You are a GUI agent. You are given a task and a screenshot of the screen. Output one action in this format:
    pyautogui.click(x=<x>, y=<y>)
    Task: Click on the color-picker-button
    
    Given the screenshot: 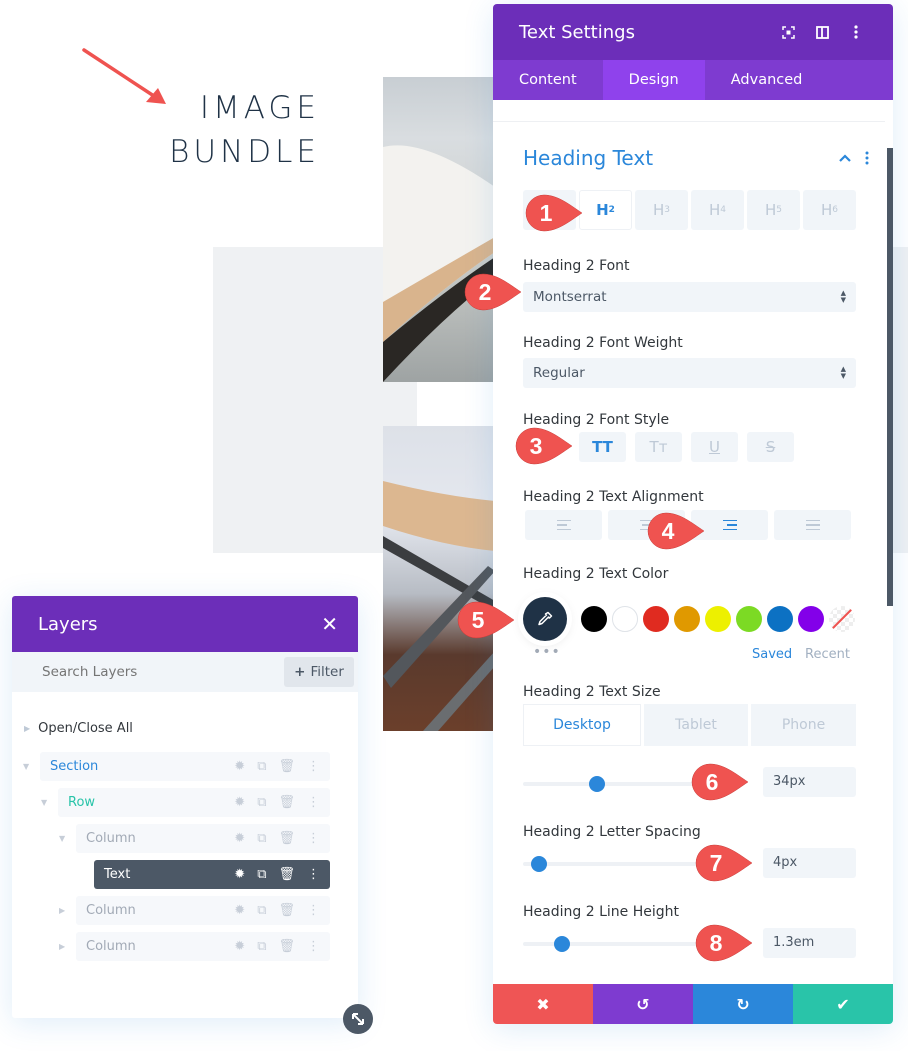 What is the action you would take?
    pyautogui.click(x=545, y=619)
    